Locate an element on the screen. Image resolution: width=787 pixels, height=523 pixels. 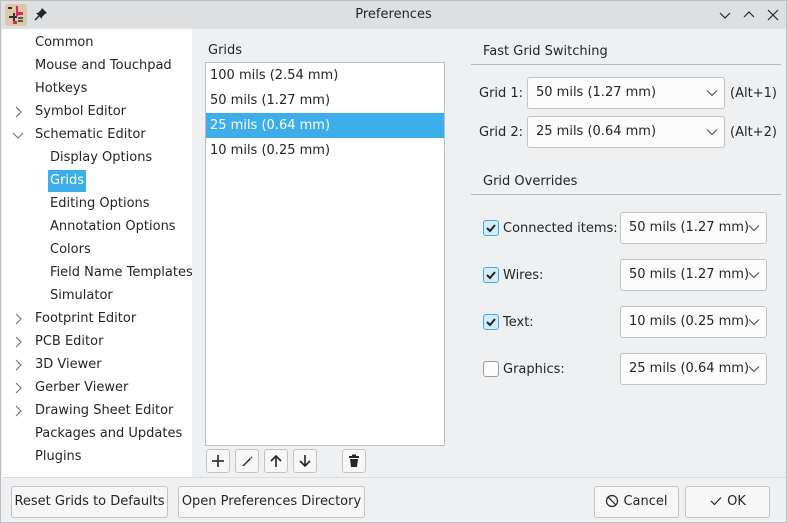
wires-grid-select: 50 mils (1.27 mm) is located at coordinates (693, 275).